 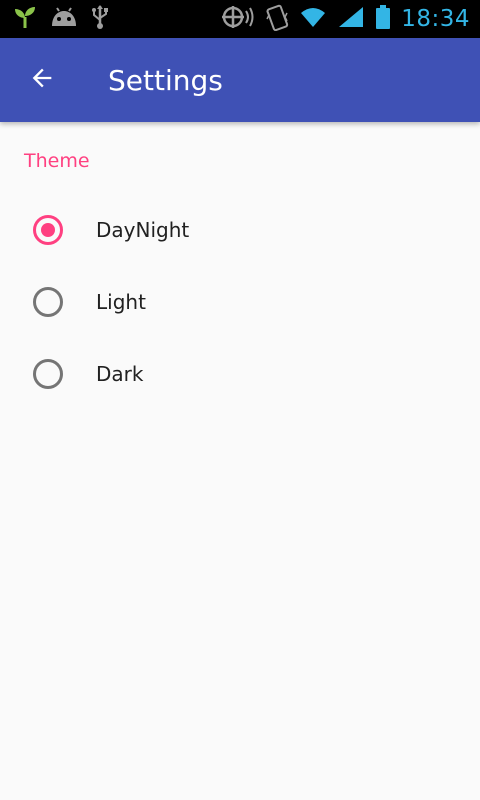 I want to click on wifi-icon, so click(x=313, y=19).